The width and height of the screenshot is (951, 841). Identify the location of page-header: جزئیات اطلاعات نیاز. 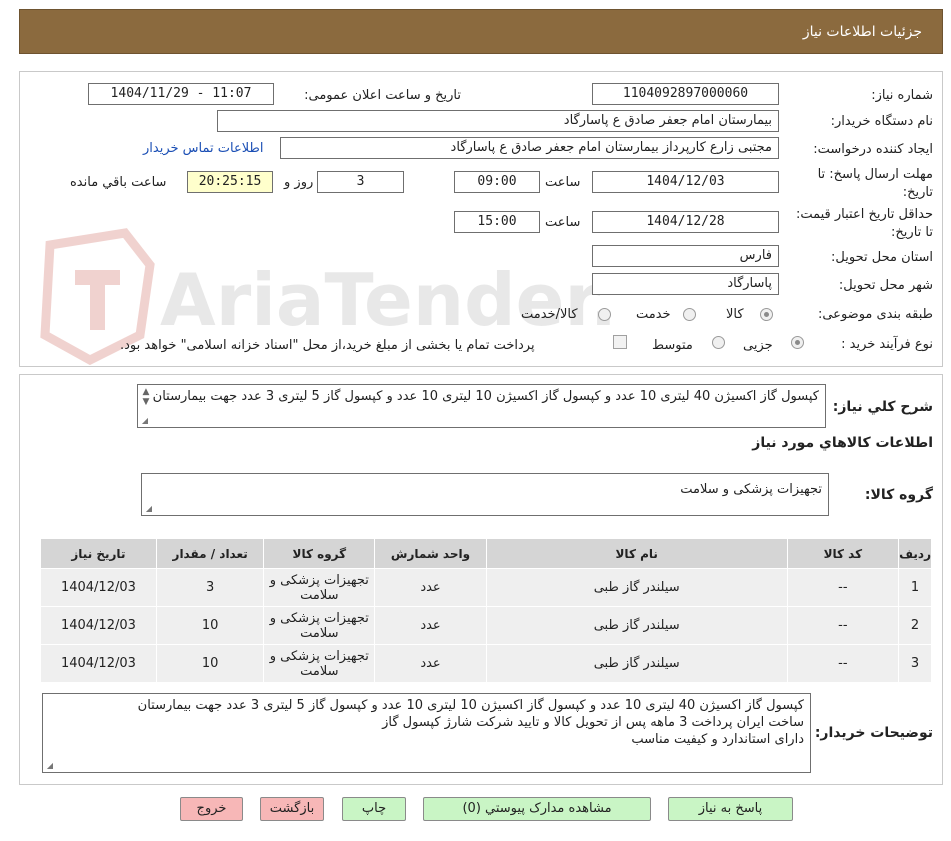
(481, 31).